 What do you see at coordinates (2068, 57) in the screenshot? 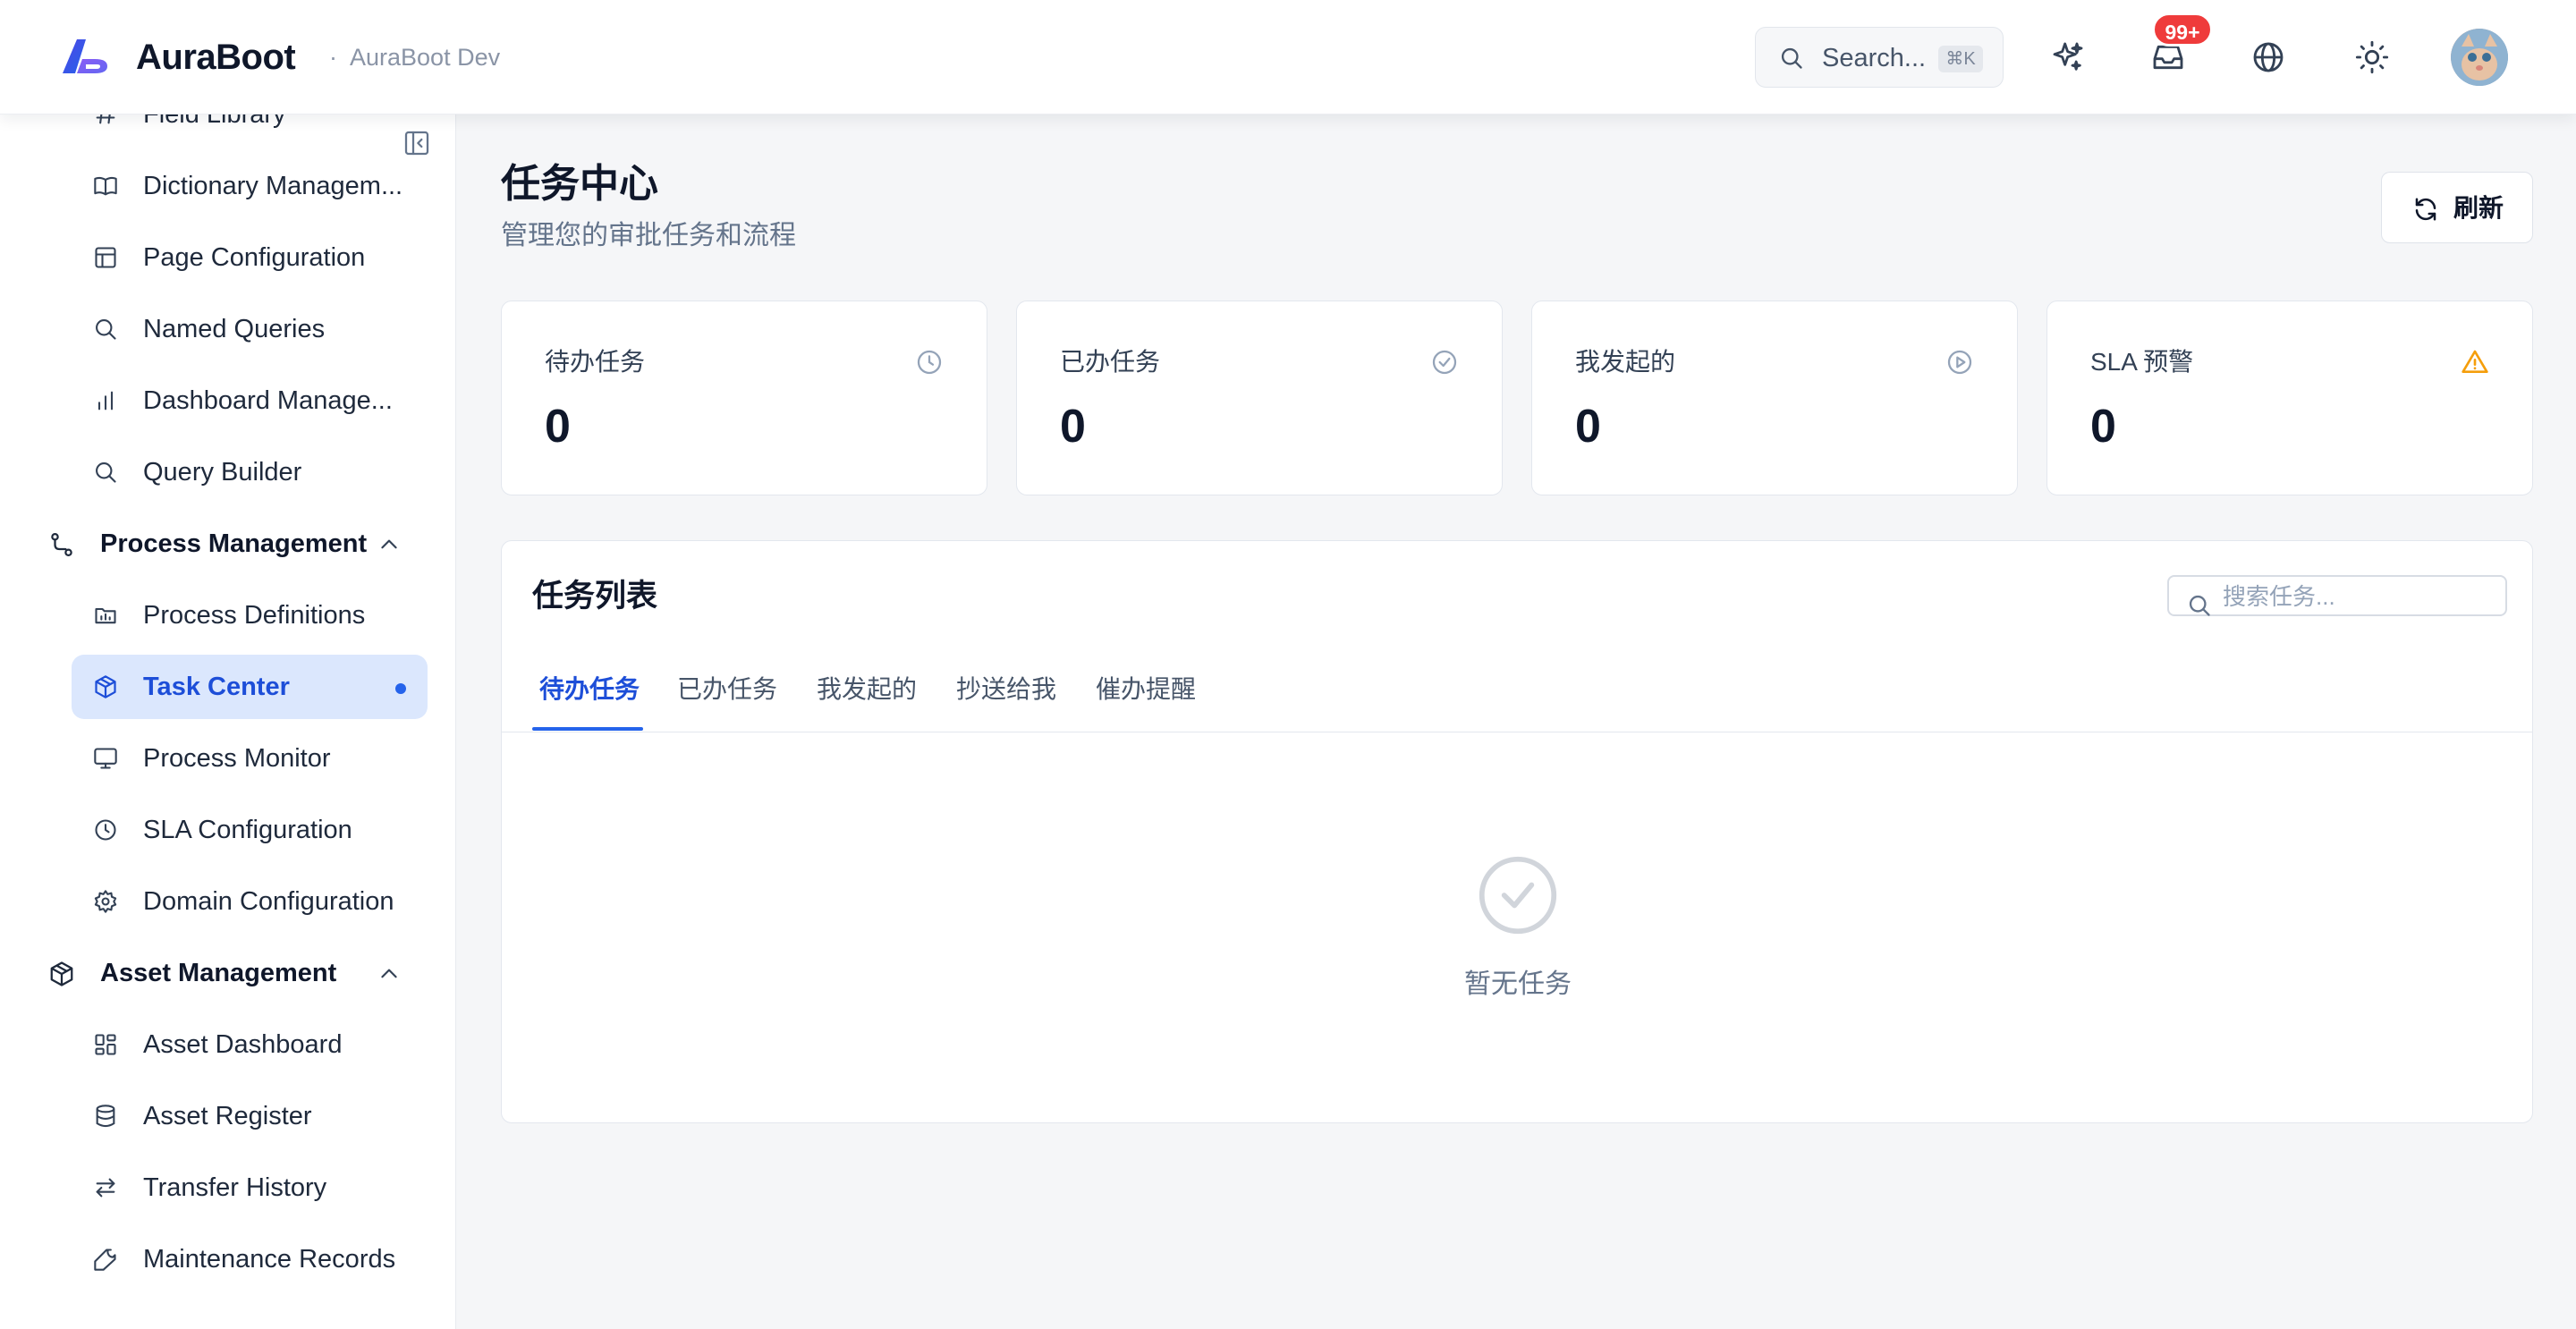
I see `ai-sparkle-icon` at bounding box center [2068, 57].